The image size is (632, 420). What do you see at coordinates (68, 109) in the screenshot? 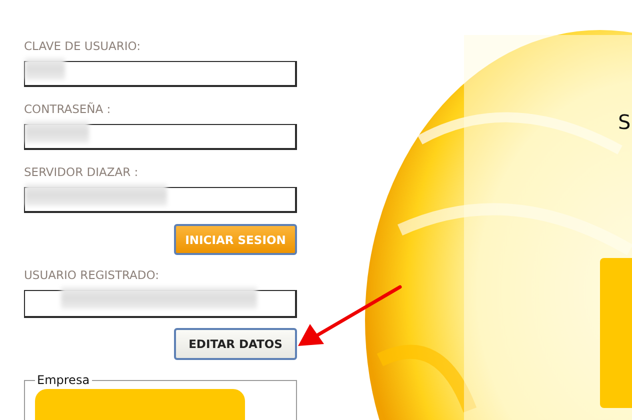
I see `field-label: CONTRASEÑA :` at bounding box center [68, 109].